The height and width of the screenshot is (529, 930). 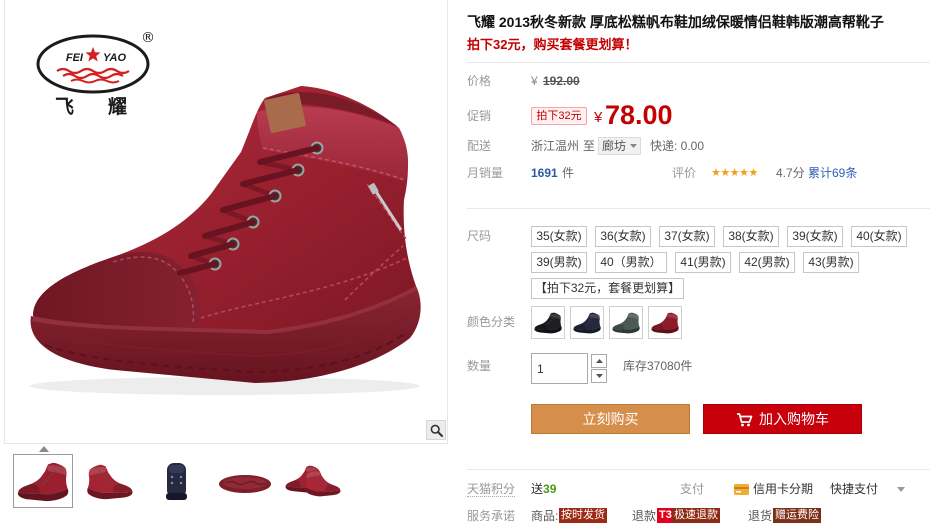 What do you see at coordinates (606, 322) in the screenshot?
I see `color-swatches` at bounding box center [606, 322].